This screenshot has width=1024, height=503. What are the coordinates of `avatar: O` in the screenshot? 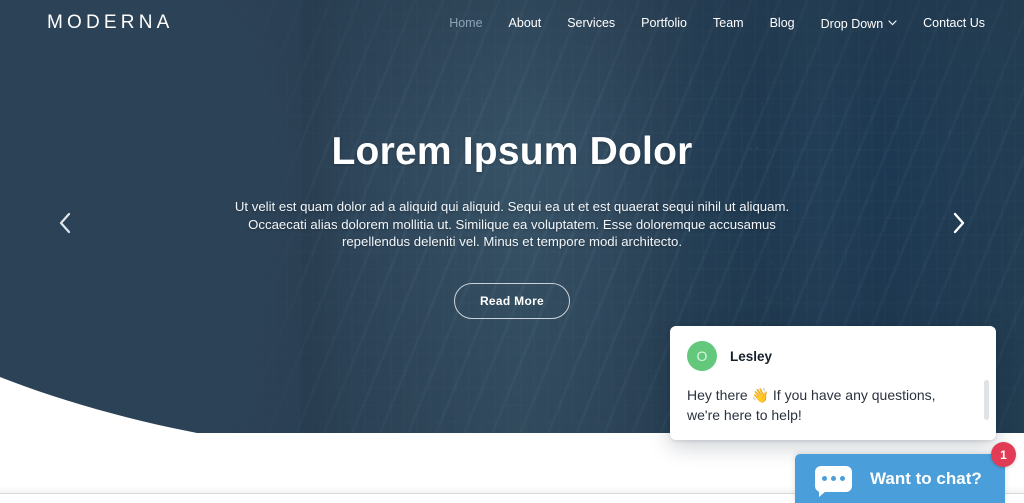 It's located at (702, 356).